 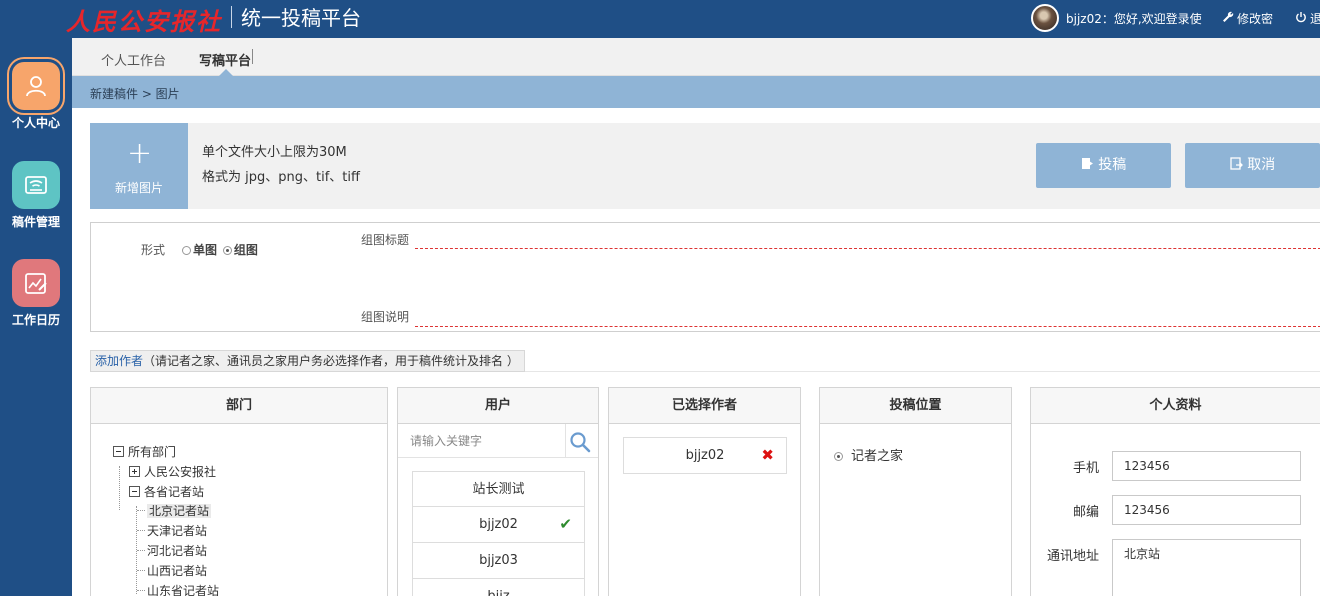 I want to click on user-search, so click(x=498, y=441).